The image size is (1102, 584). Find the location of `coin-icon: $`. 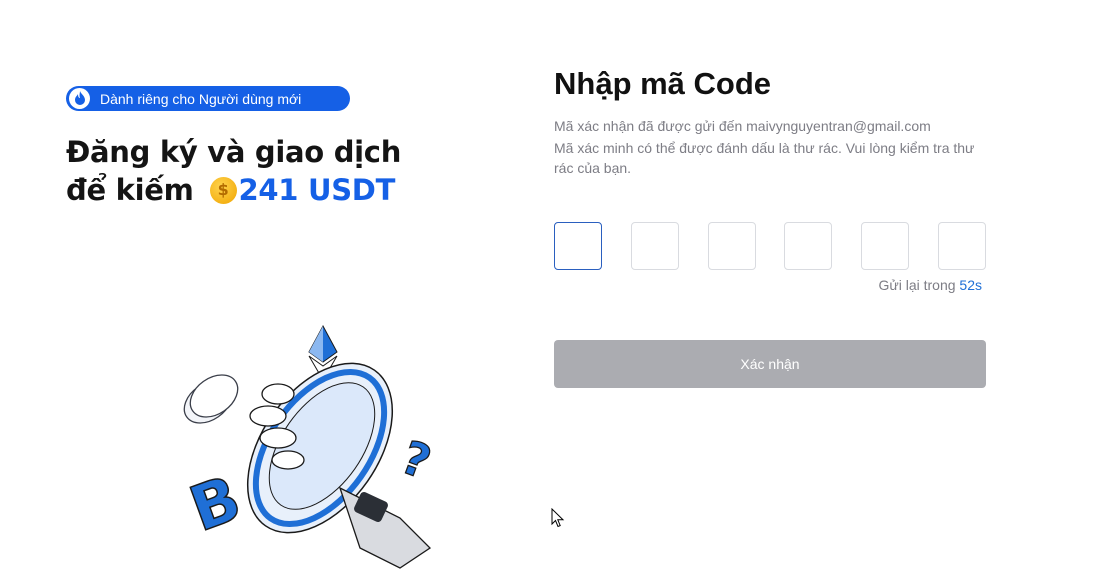

coin-icon: $ is located at coordinates (223, 190).